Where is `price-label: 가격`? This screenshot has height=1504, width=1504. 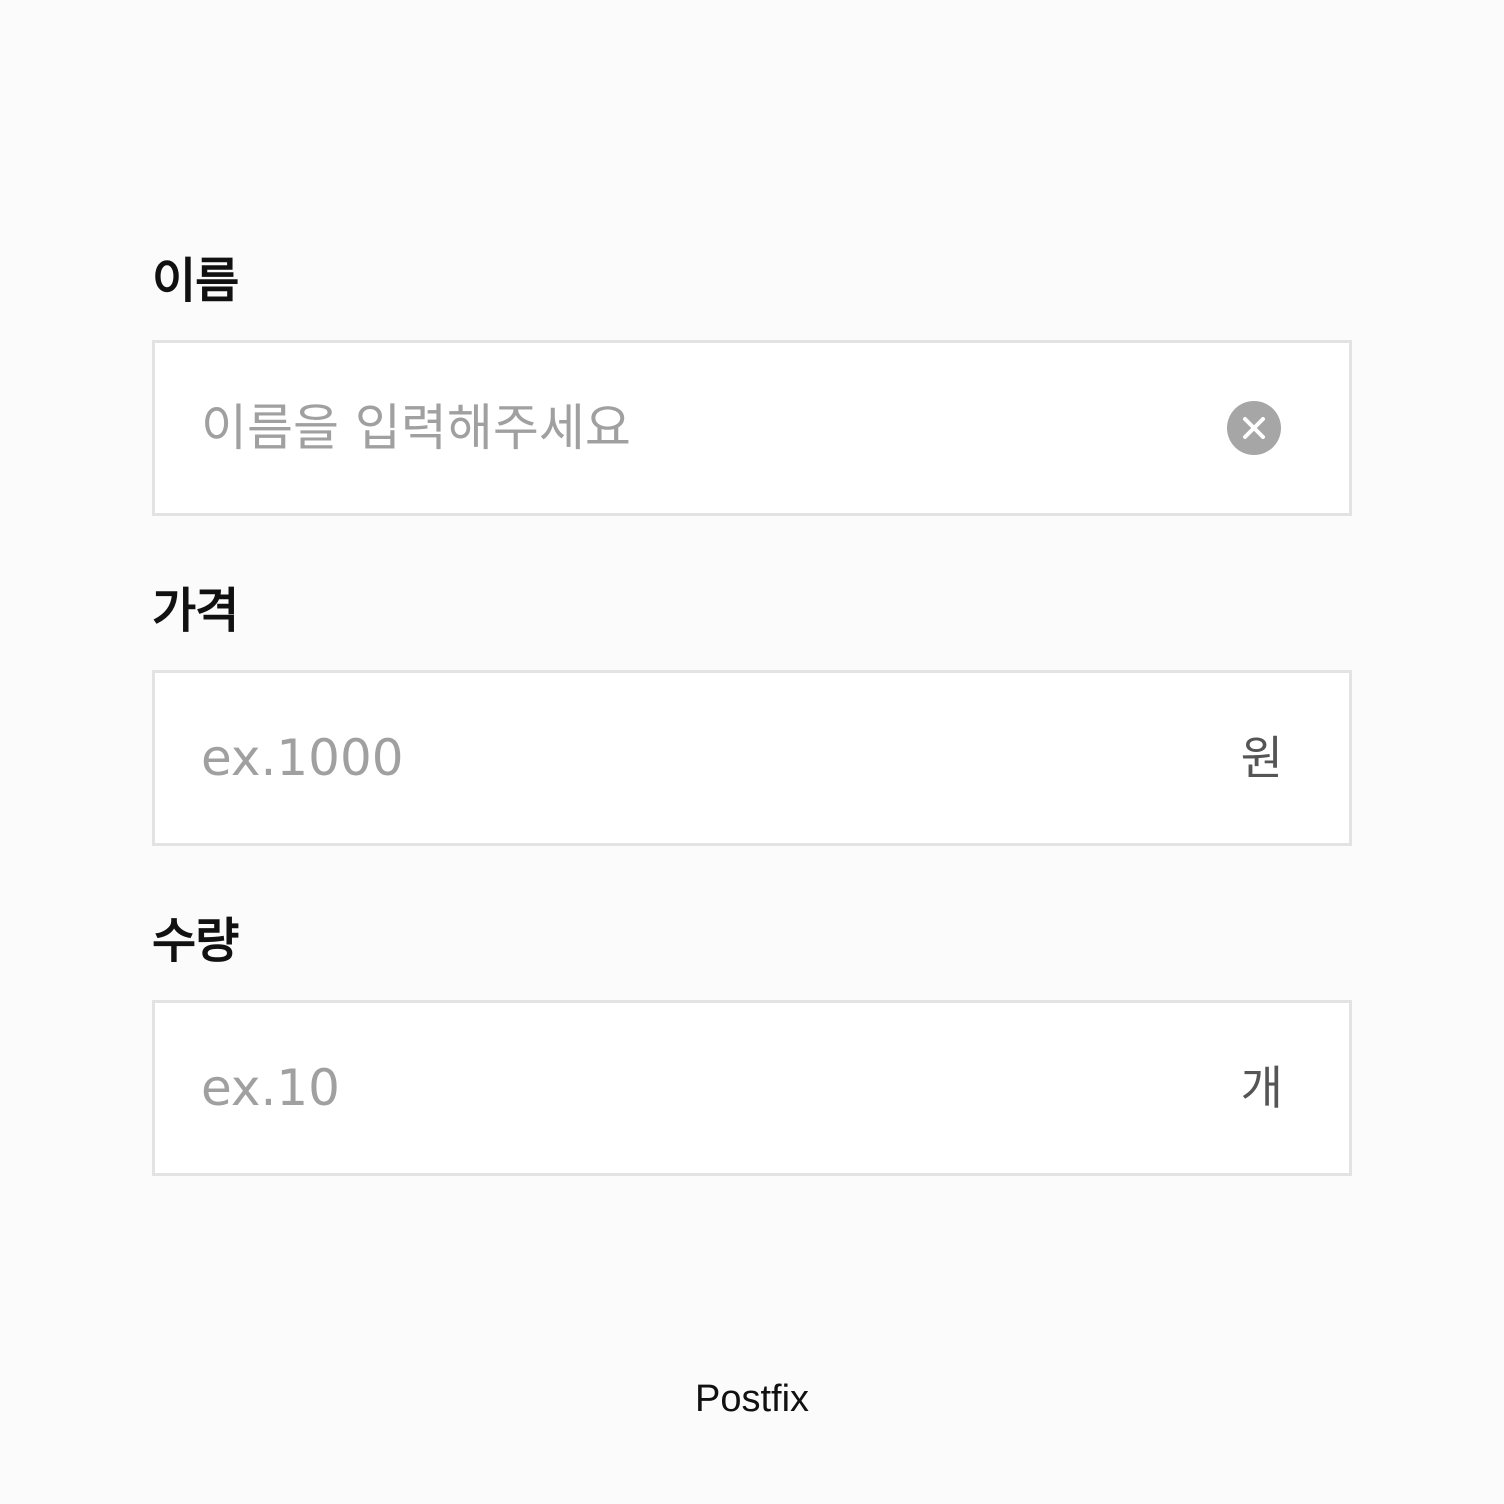 price-label: 가격 is located at coordinates (195, 611).